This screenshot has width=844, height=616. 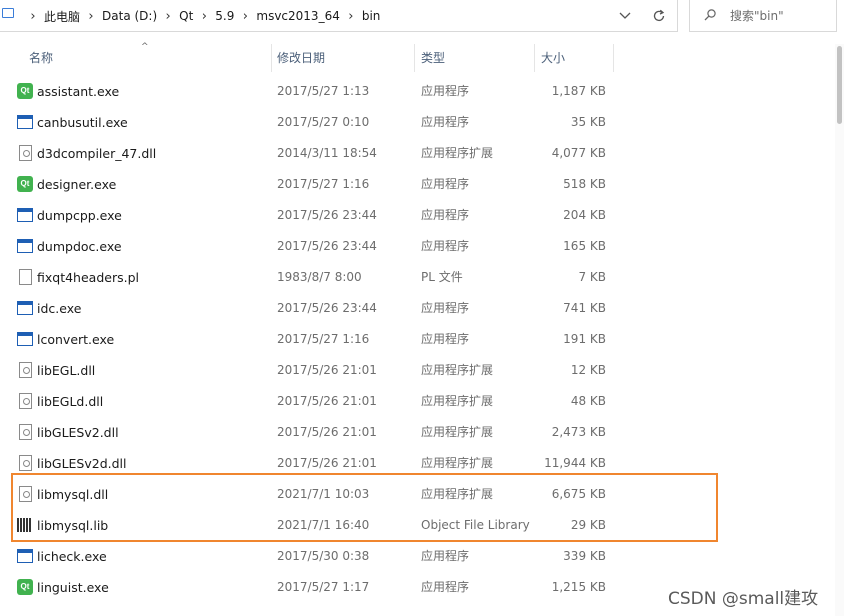 I want to click on file-size: 7 KB, so click(x=592, y=277).